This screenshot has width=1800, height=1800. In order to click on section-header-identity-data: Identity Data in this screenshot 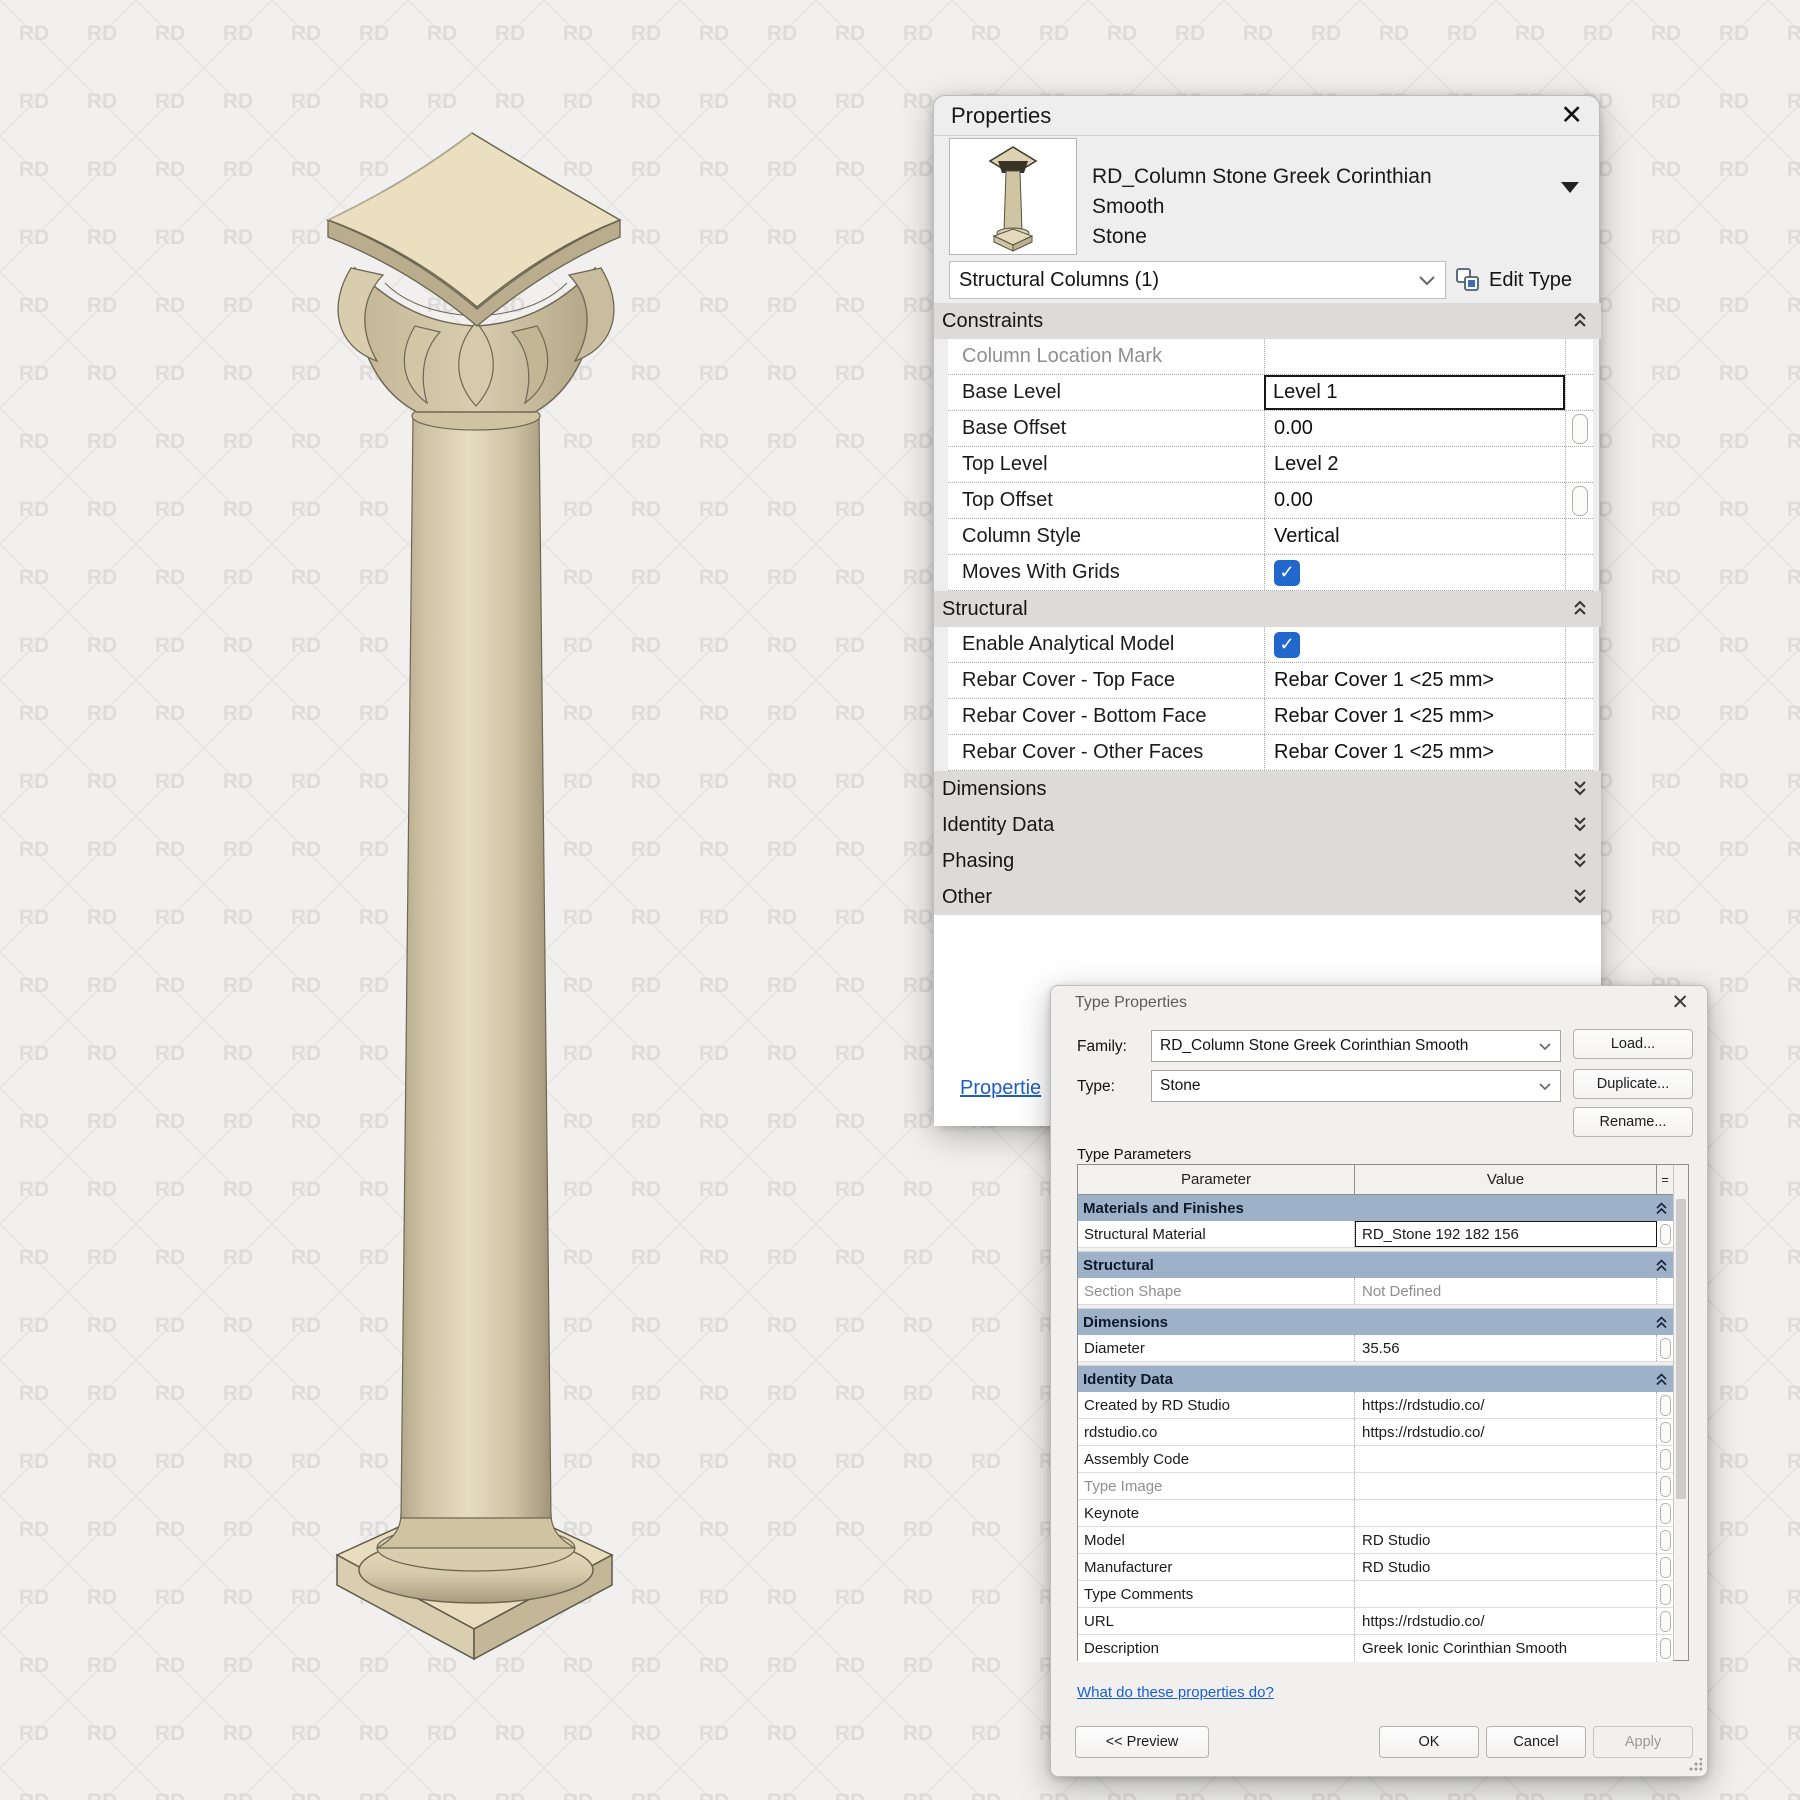, I will do `click(1267, 825)`.